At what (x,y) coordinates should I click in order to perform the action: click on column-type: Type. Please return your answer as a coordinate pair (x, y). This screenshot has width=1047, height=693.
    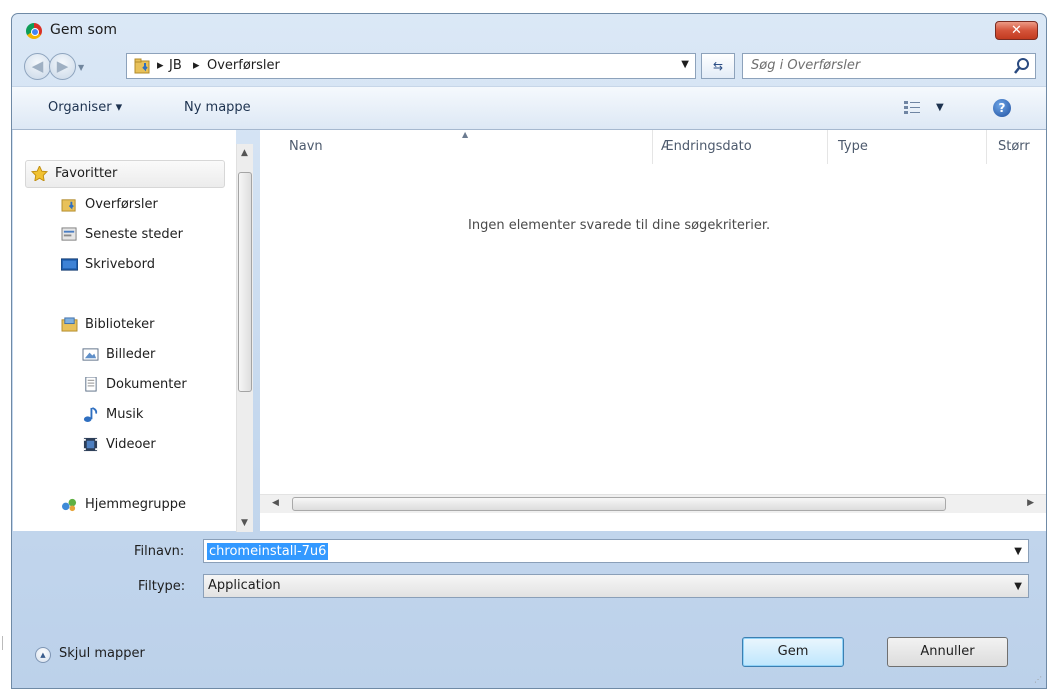
    Looking at the image, I should click on (853, 147).